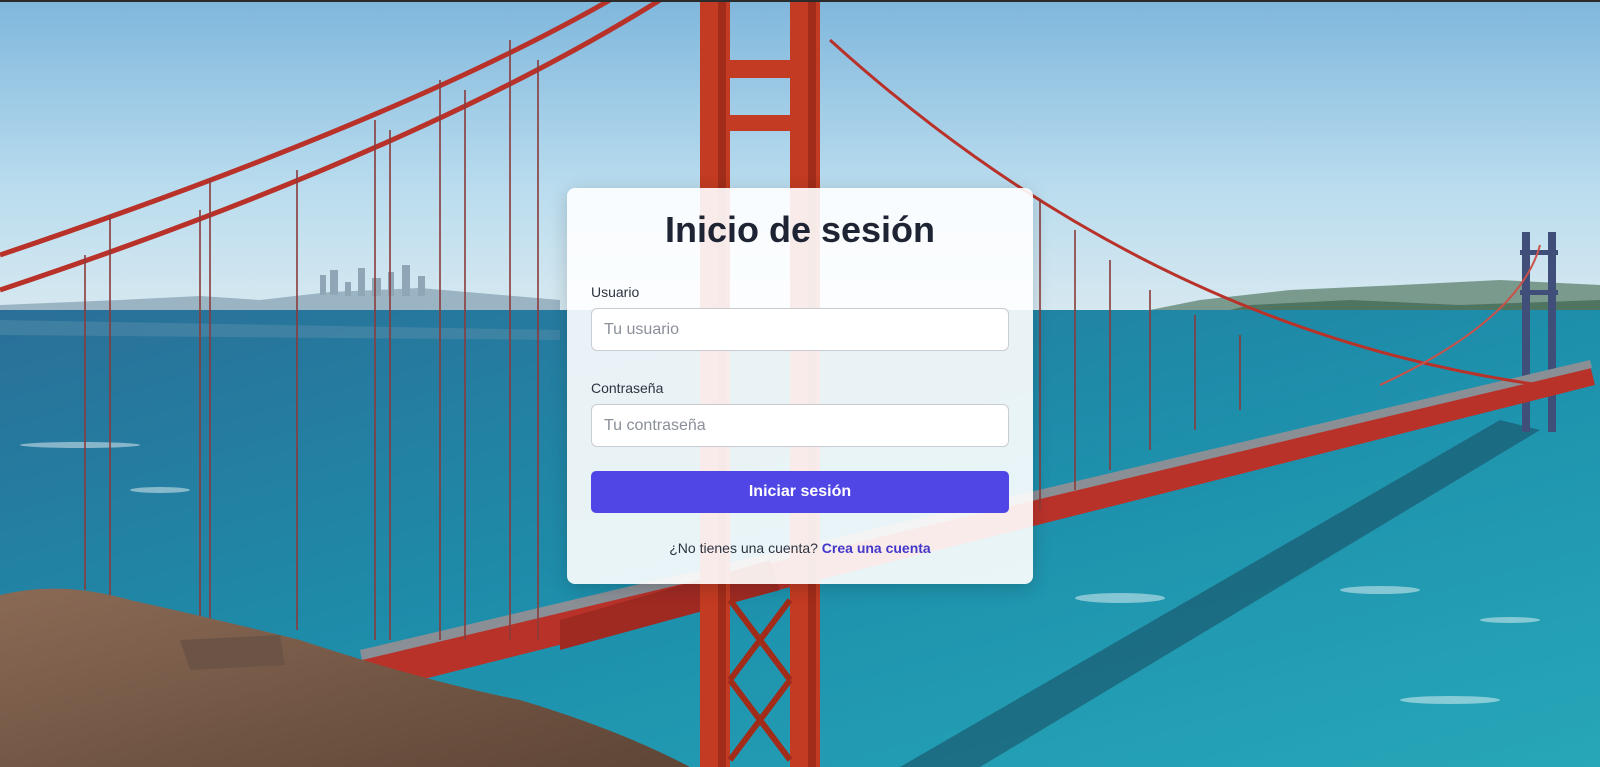 This screenshot has width=1600, height=767. I want to click on signup-prompt: ¿No tienes una cuenta? Crea una cuenta, so click(800, 548).